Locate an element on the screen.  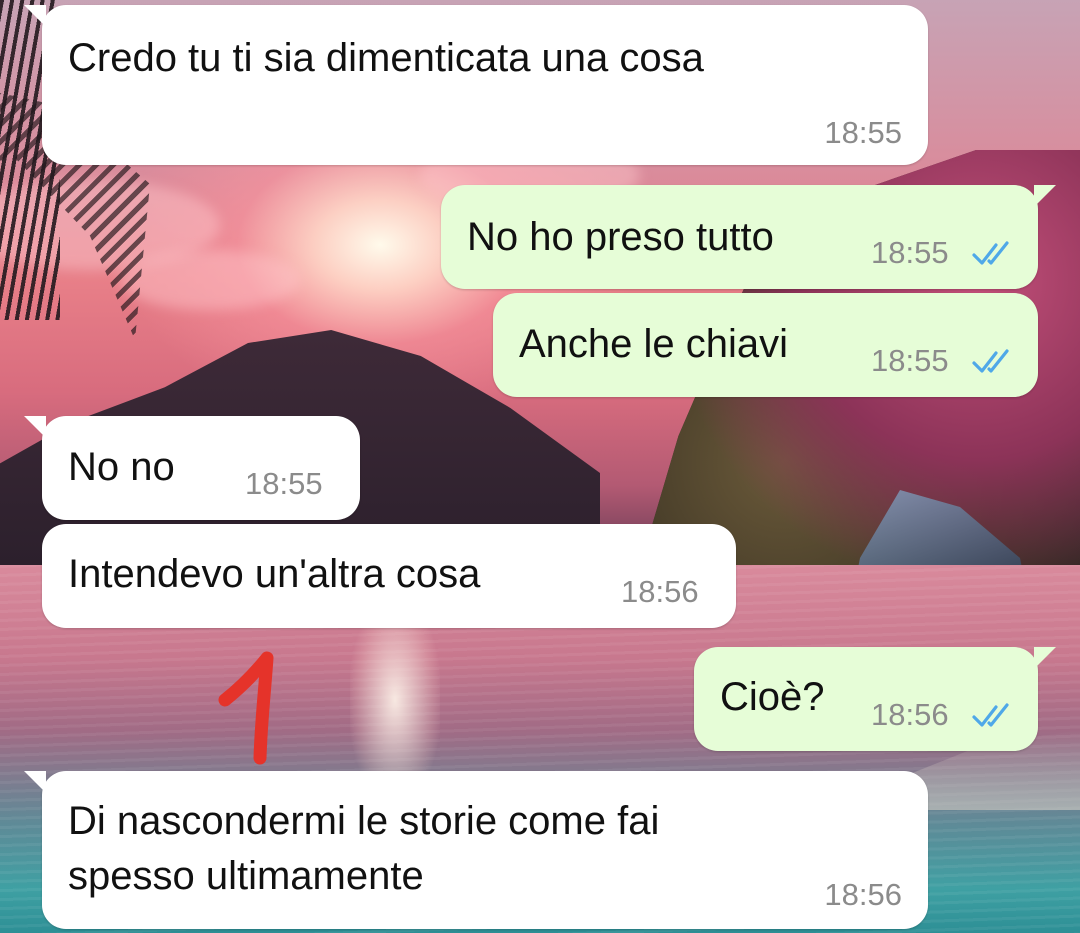
message-bubble-incoming: No no 18:55 is located at coordinates (192, 468).